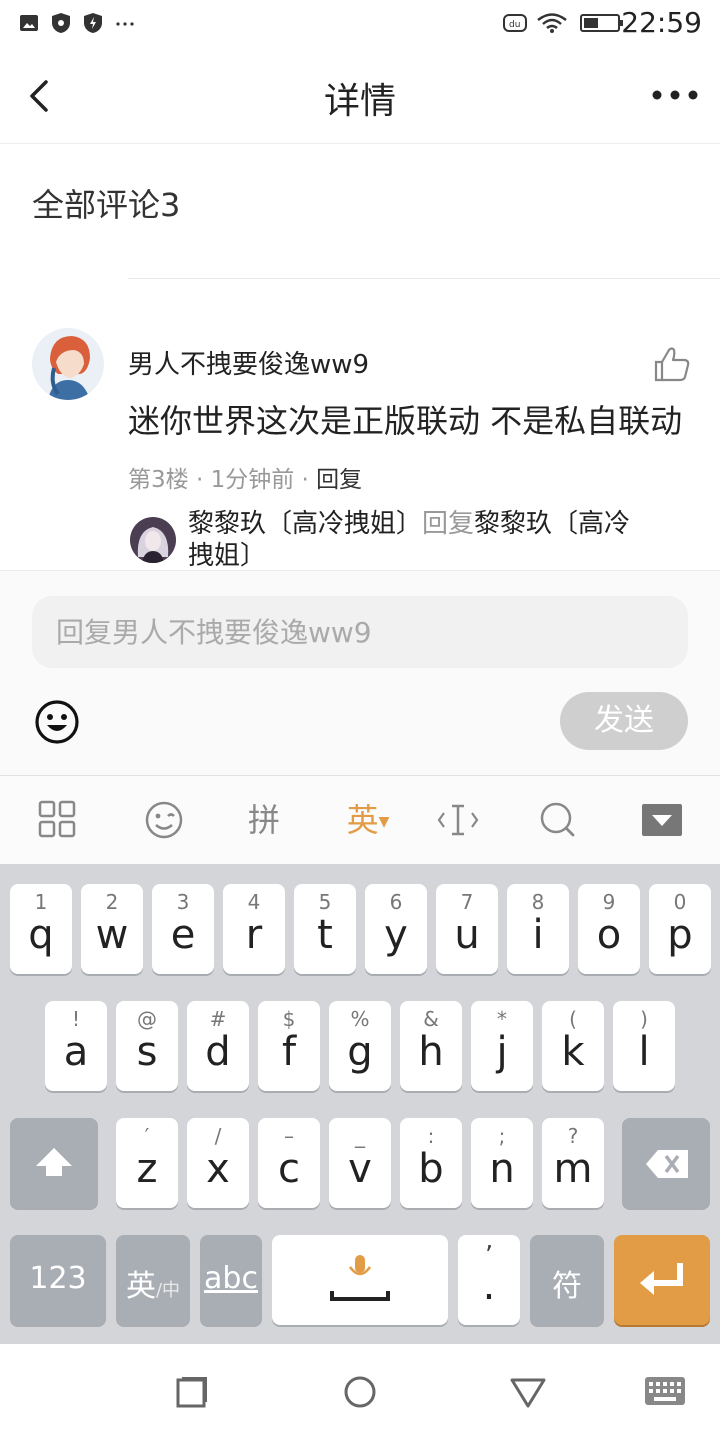  I want to click on key-letter: n, so click(502, 1169).